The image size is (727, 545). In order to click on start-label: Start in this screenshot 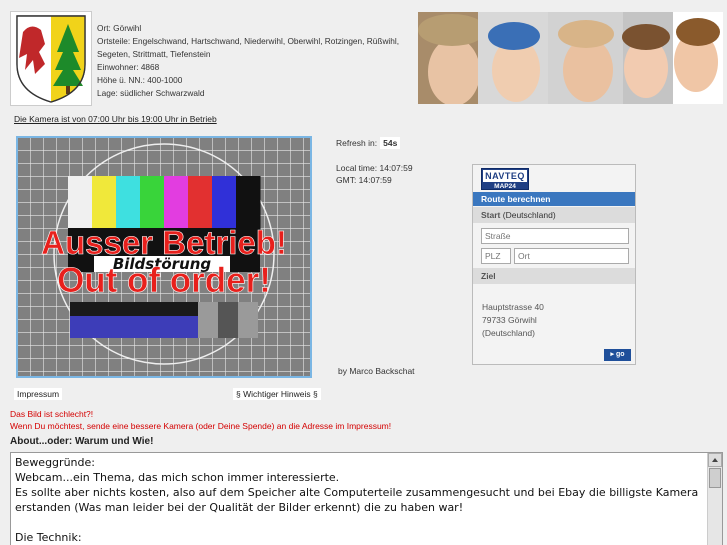, I will do `click(491, 215)`.